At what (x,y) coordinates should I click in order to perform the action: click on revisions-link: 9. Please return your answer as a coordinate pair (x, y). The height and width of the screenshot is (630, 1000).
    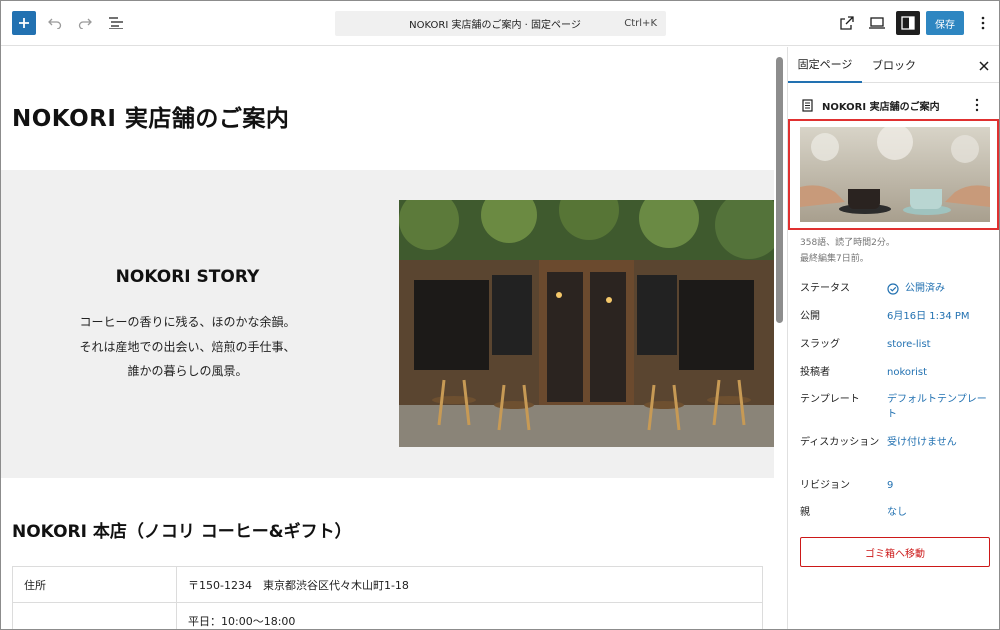
    Looking at the image, I should click on (939, 485).